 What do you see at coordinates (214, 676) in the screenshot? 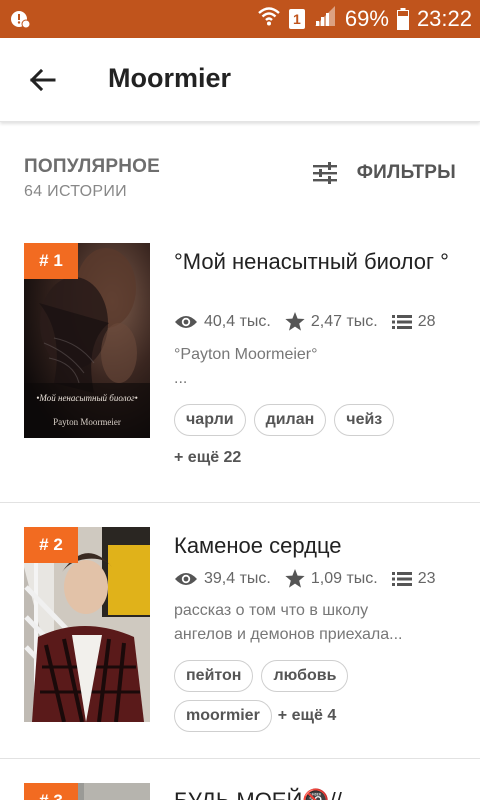
I see `tag-chip: пейтон` at bounding box center [214, 676].